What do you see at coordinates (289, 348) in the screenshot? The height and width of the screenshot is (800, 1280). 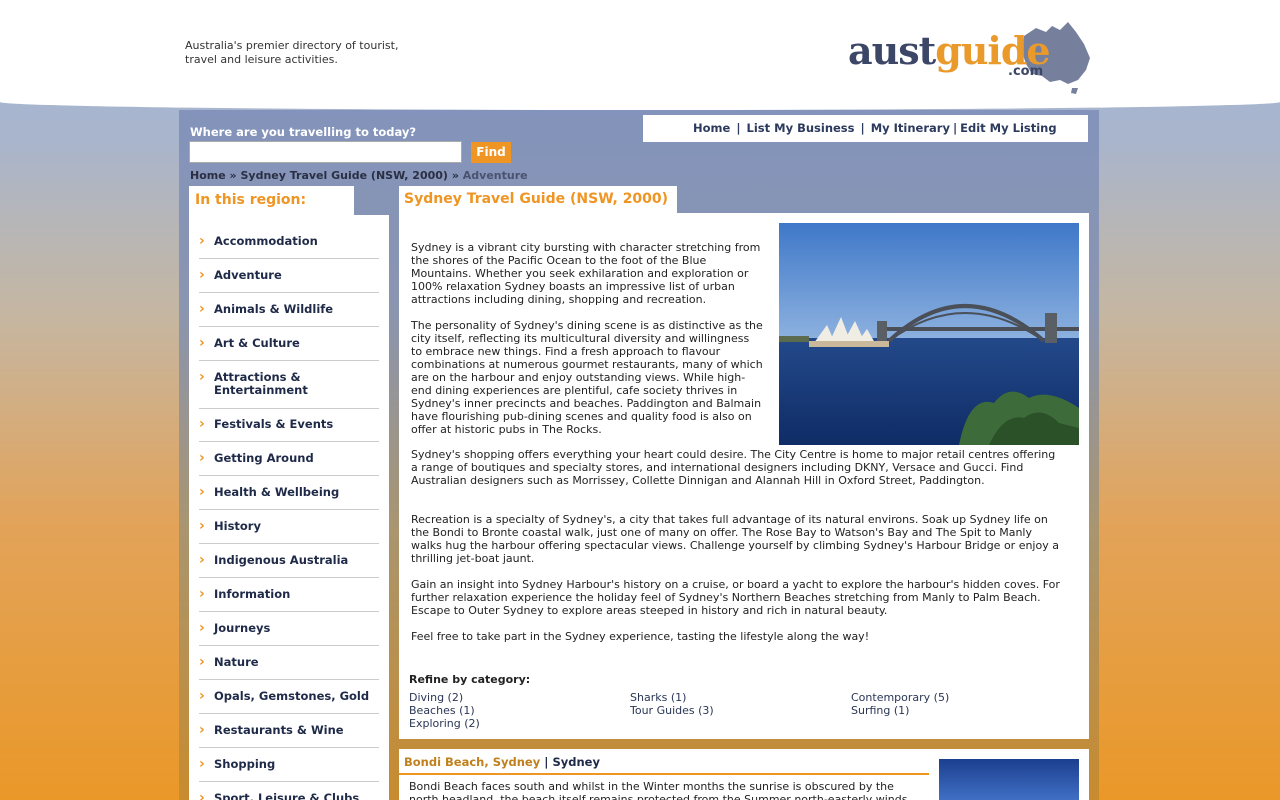 I see `sidebar-item-art-culture: › Art & Culture` at bounding box center [289, 348].